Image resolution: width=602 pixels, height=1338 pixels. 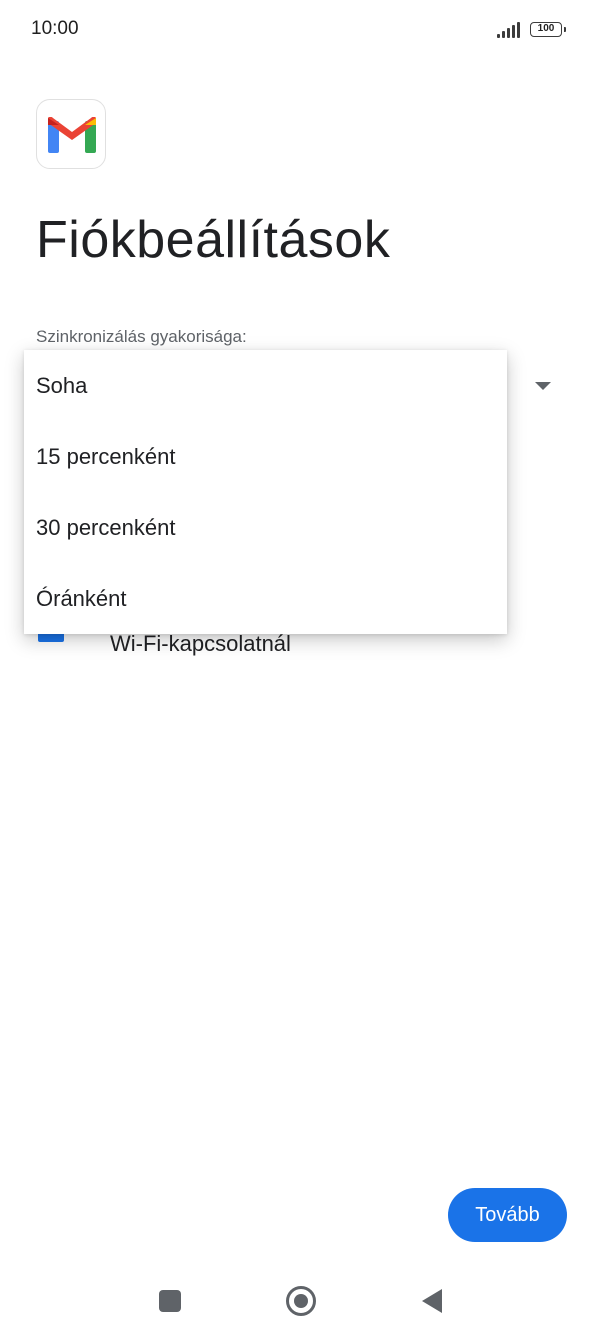 I want to click on recent-apps-icon, so click(x=170, y=1301).